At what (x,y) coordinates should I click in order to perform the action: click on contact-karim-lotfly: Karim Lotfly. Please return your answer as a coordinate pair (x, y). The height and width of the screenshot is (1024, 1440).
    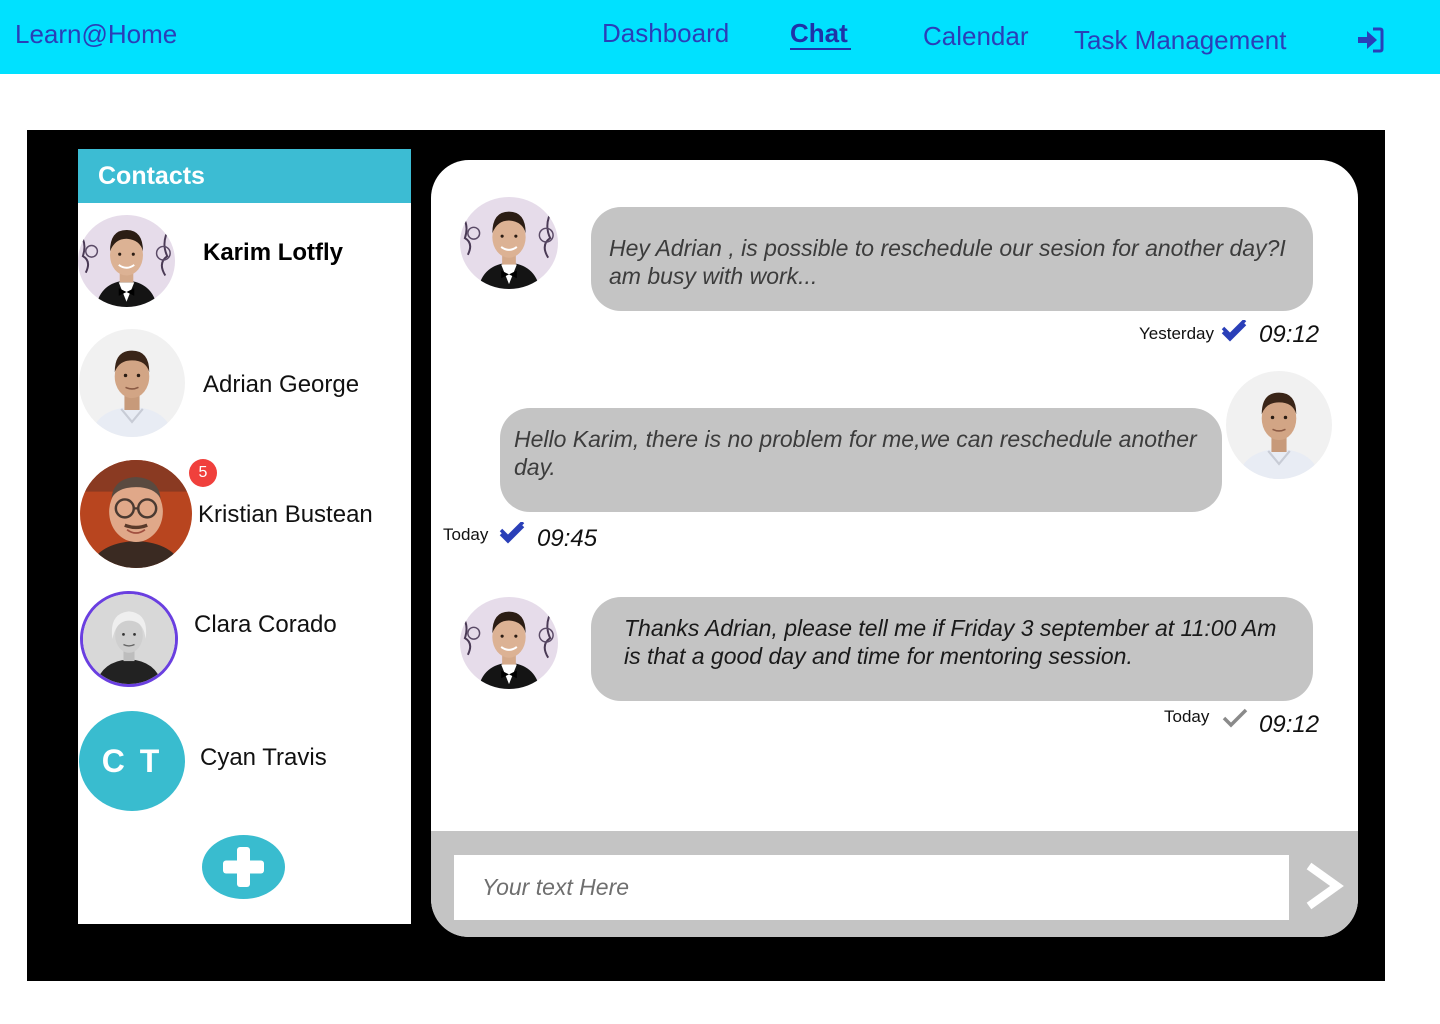
    Looking at the image, I should click on (244, 262).